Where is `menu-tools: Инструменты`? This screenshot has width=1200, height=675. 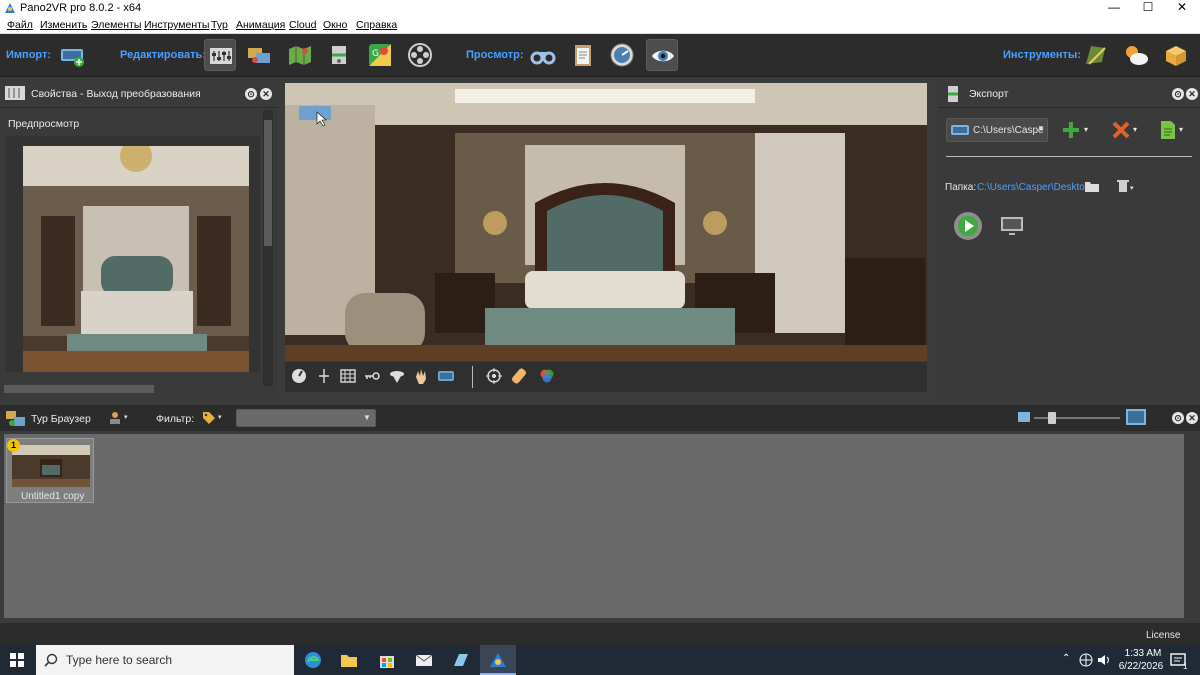
menu-tools: Инструменты is located at coordinates (176, 25).